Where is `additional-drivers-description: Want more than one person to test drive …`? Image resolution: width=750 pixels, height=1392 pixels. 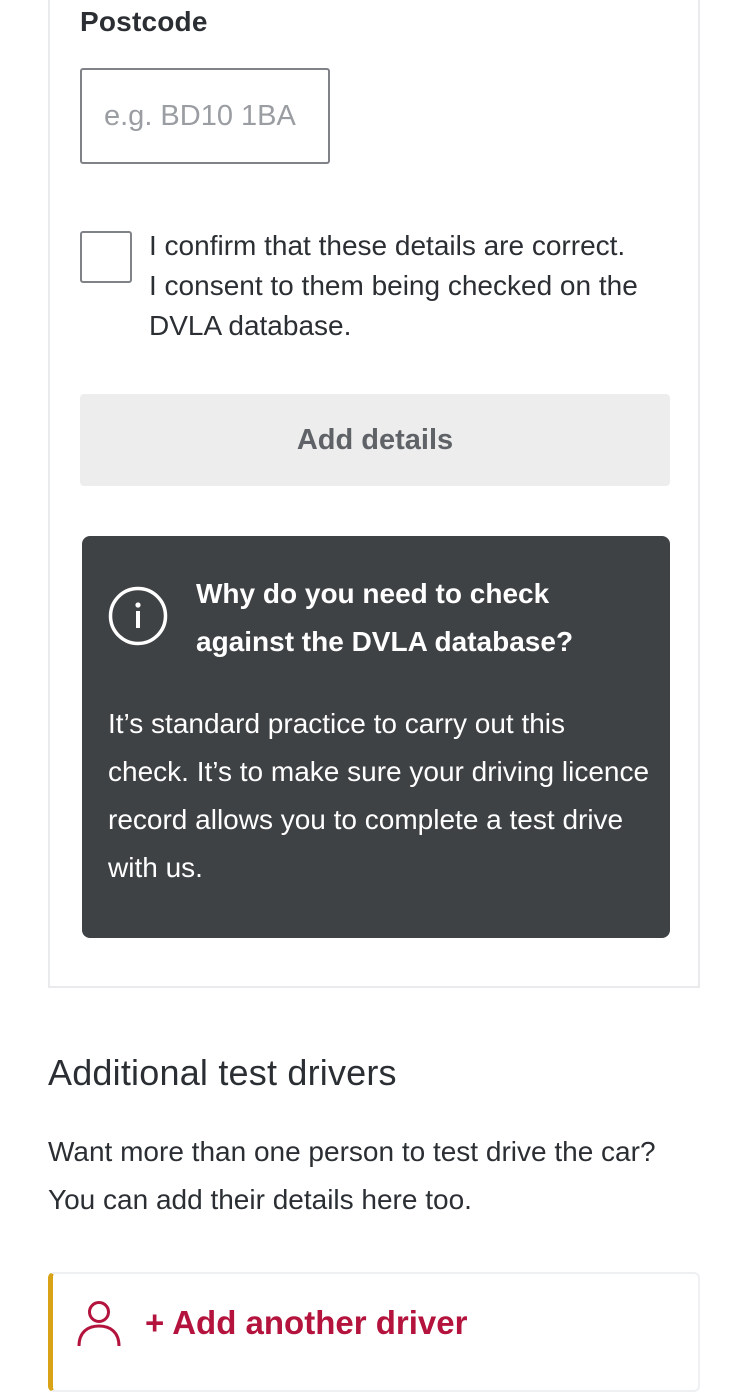
additional-drivers-description: Want more than one person to test drive … is located at coordinates (352, 1175).